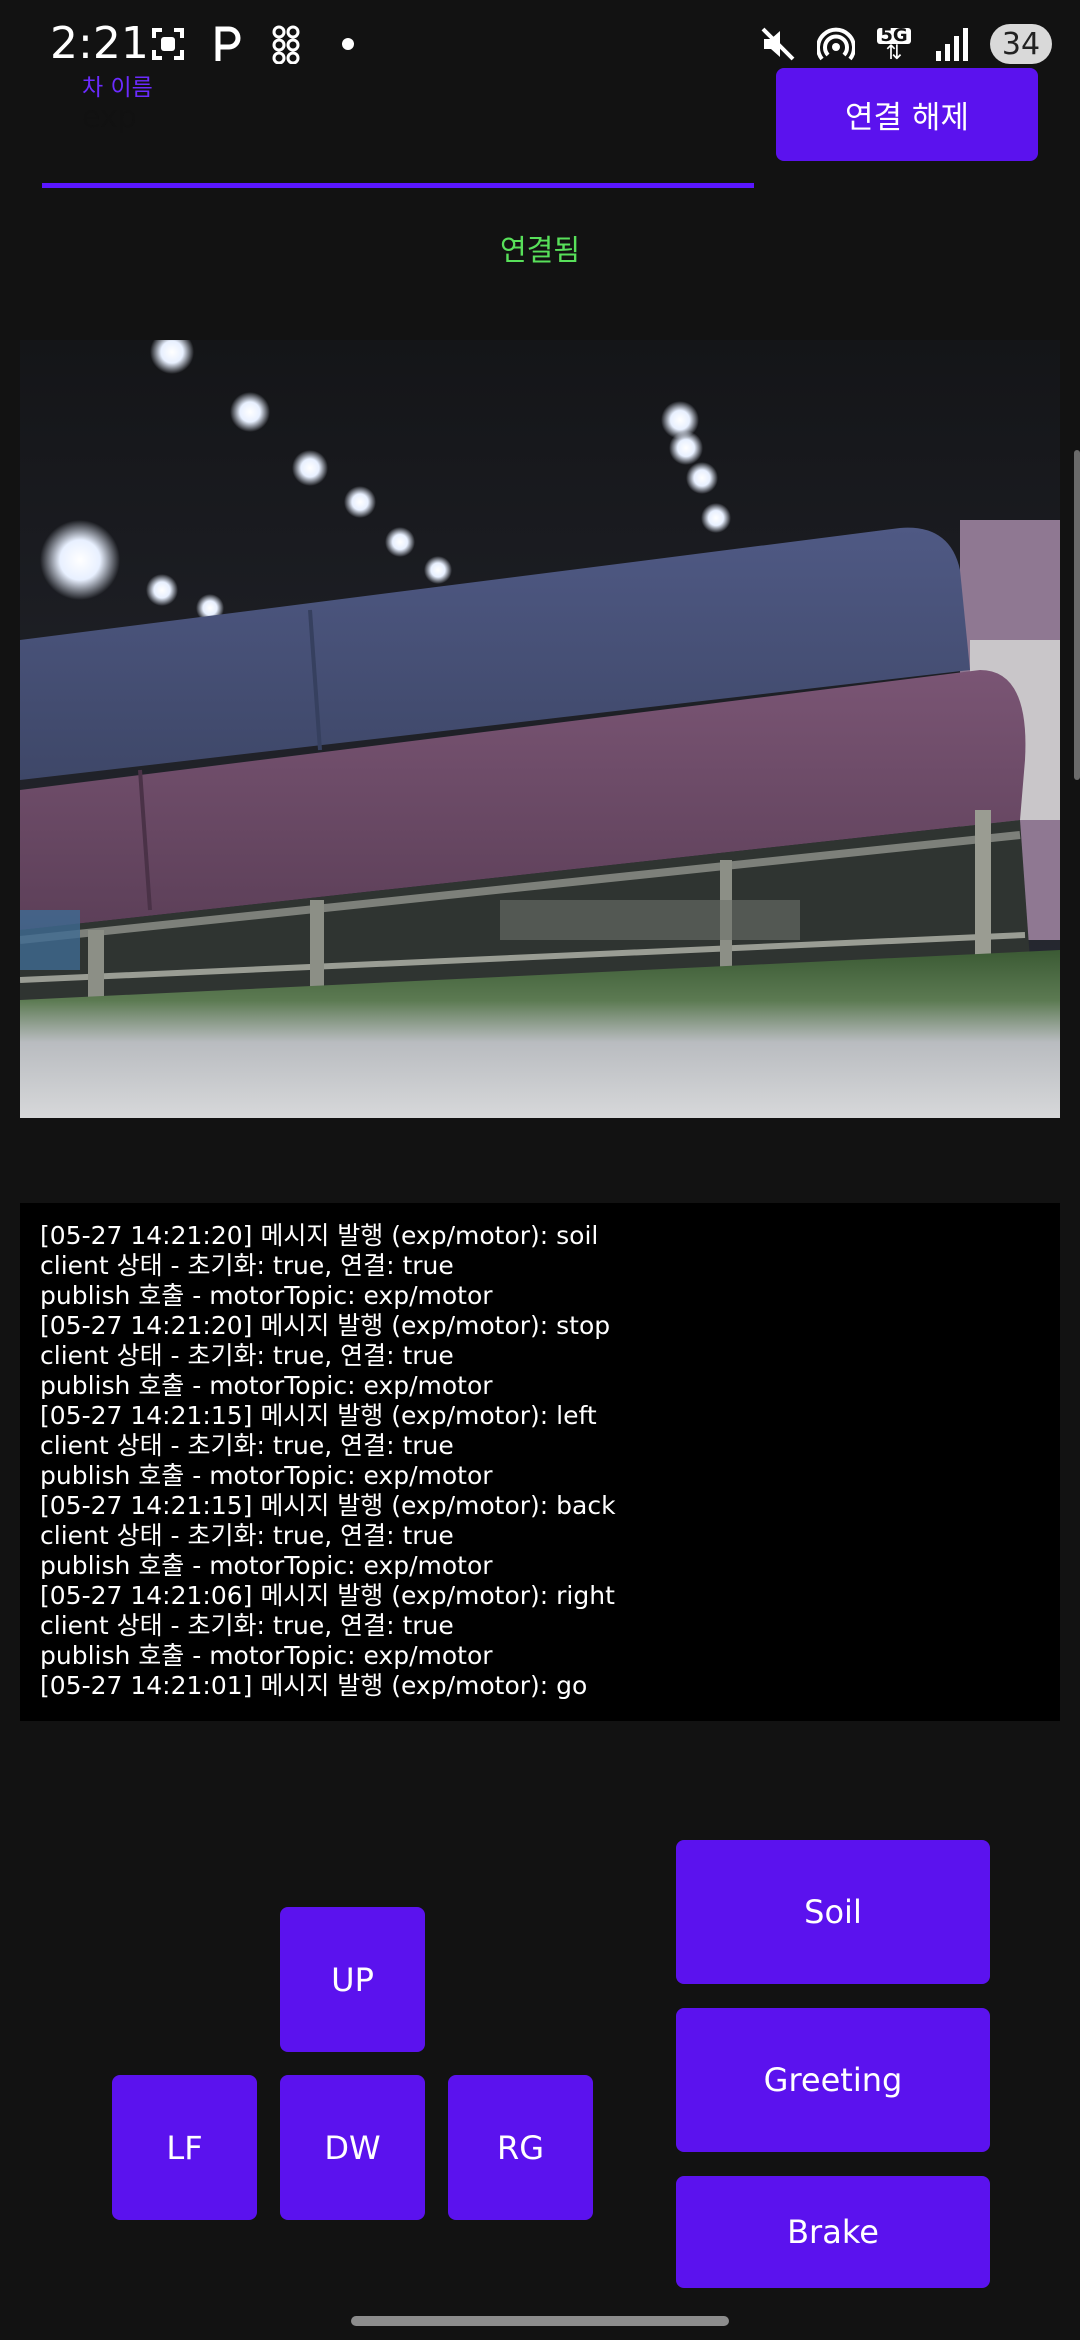  What do you see at coordinates (952, 44) in the screenshot?
I see `signal-bars-icon` at bounding box center [952, 44].